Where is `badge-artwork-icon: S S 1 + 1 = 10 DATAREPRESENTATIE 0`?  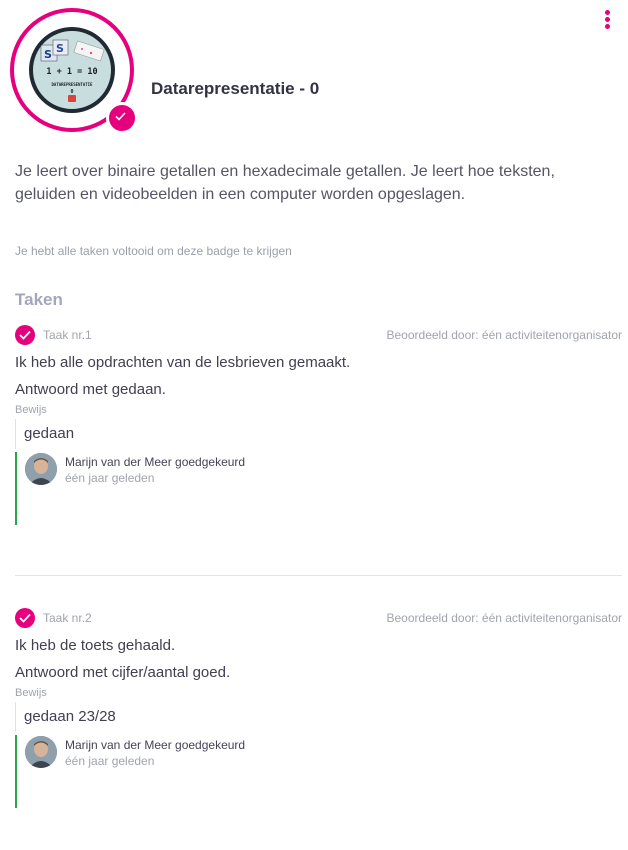 badge-artwork-icon: S S 1 + 1 = 10 DATAREPRESENTATIE 0 is located at coordinates (72, 70).